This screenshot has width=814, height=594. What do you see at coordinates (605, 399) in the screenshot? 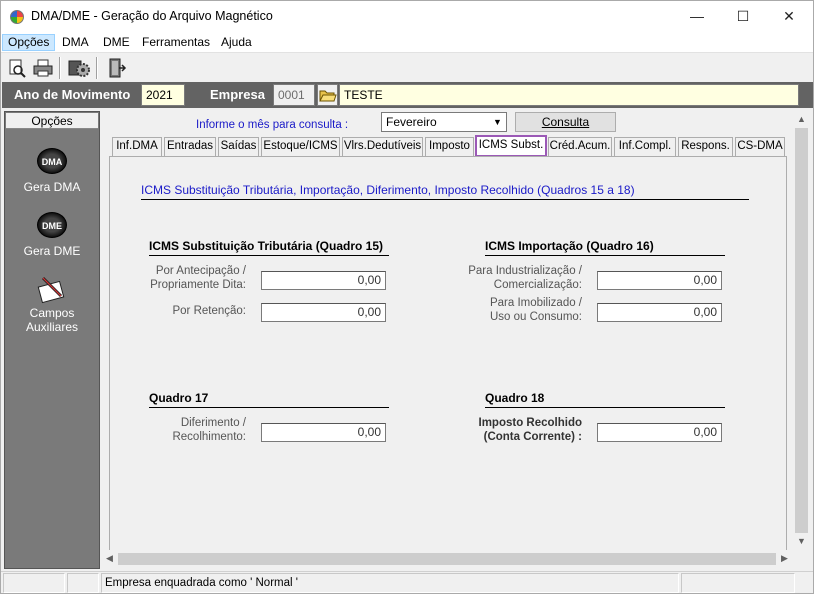
I see `quadro-18-heading: Quadro 18` at bounding box center [605, 399].